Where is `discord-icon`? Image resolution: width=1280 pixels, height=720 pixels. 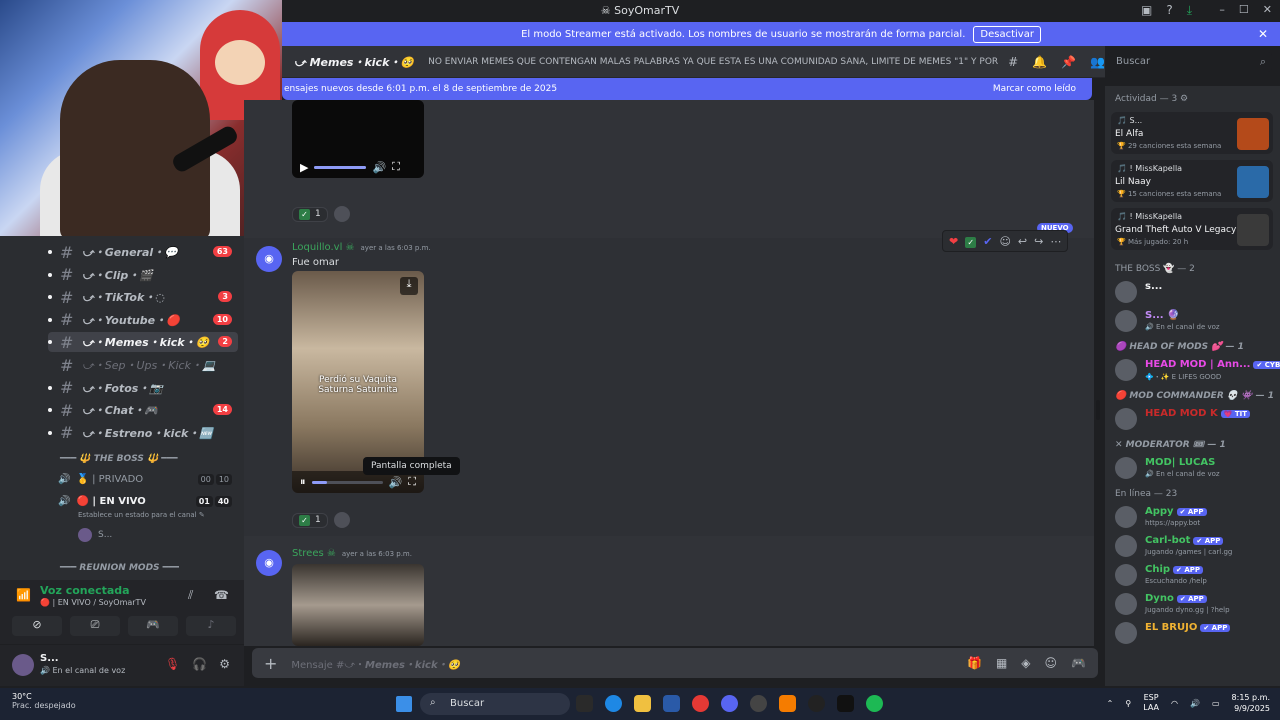
discord-icon is located at coordinates (729, 703).